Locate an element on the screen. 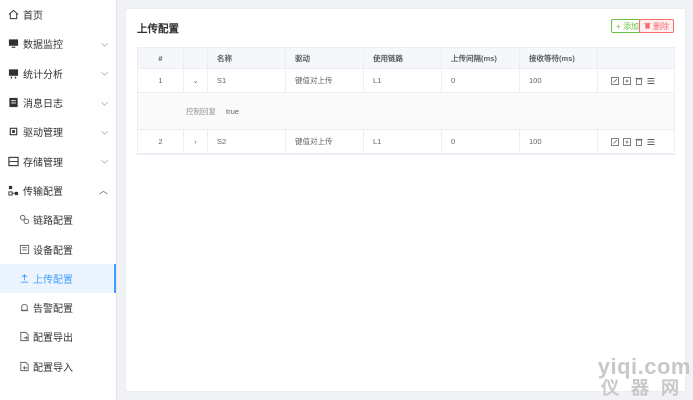  sidebar-item-label: 传输配置 is located at coordinates (43, 192).